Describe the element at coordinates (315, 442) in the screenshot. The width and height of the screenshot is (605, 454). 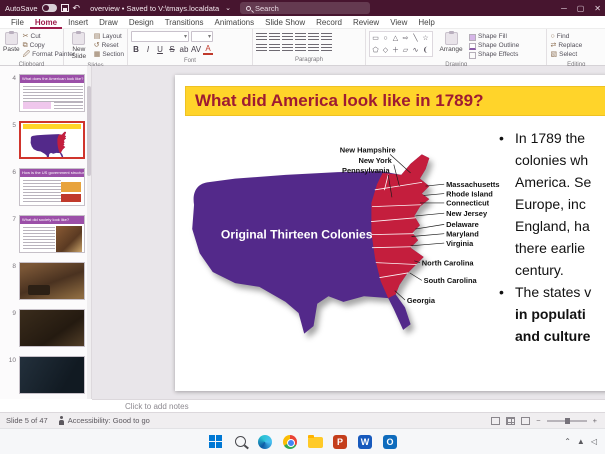
I see `file-explorer-button` at that location.